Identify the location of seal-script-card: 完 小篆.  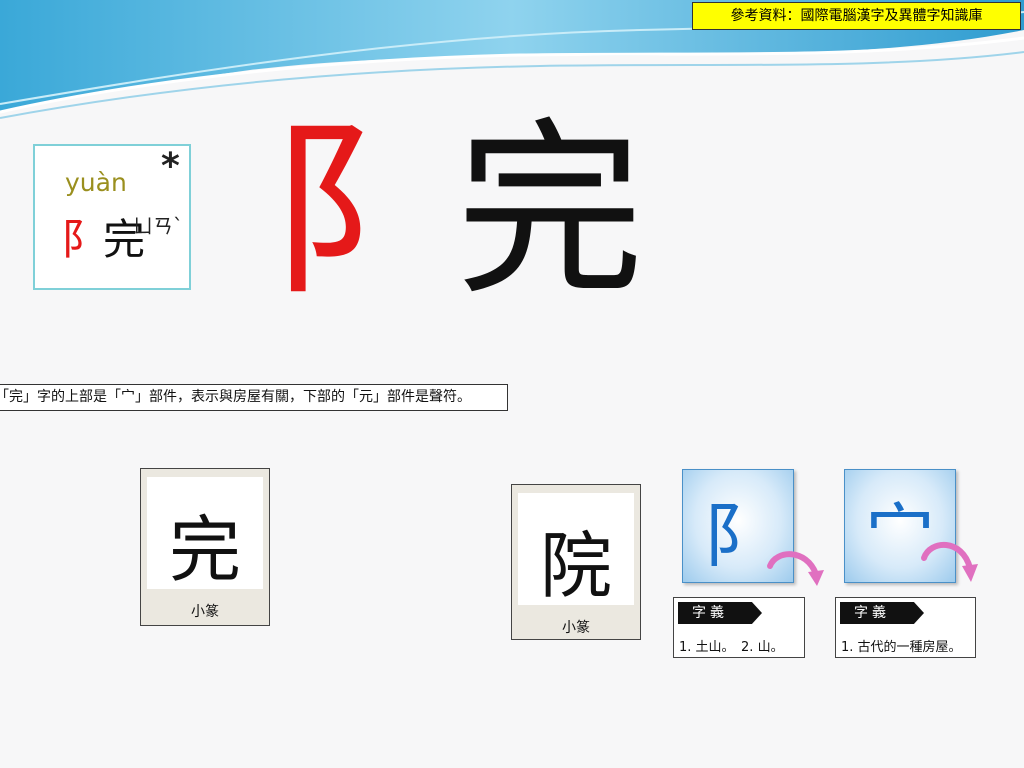
(205, 547).